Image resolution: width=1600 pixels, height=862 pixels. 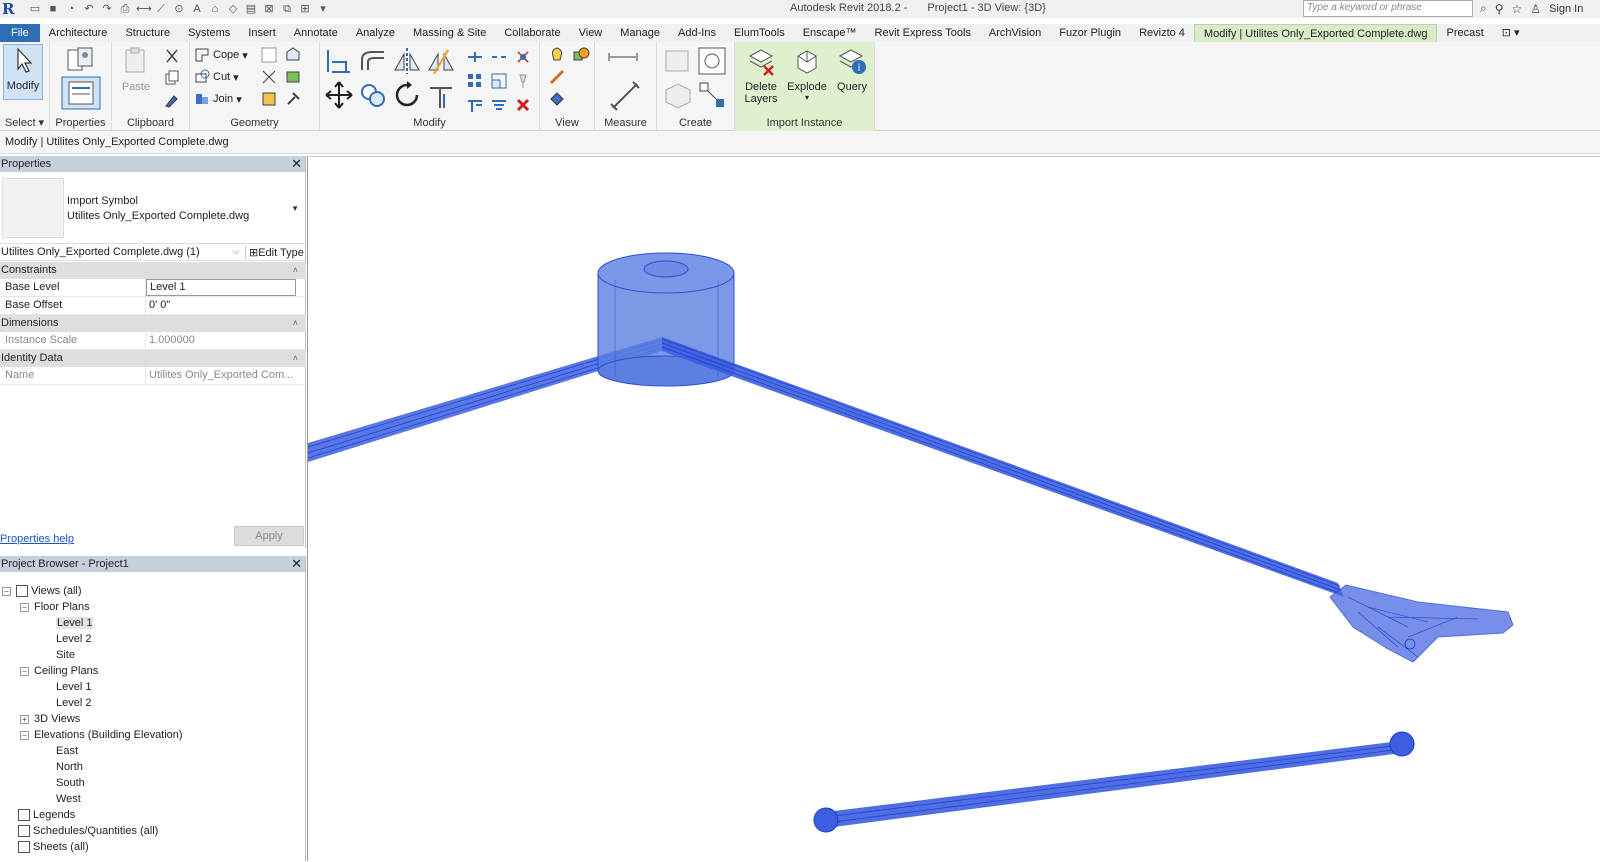 What do you see at coordinates (1511, 33) in the screenshot?
I see `ribbon-minimize-icon: ⊡ ▾` at bounding box center [1511, 33].